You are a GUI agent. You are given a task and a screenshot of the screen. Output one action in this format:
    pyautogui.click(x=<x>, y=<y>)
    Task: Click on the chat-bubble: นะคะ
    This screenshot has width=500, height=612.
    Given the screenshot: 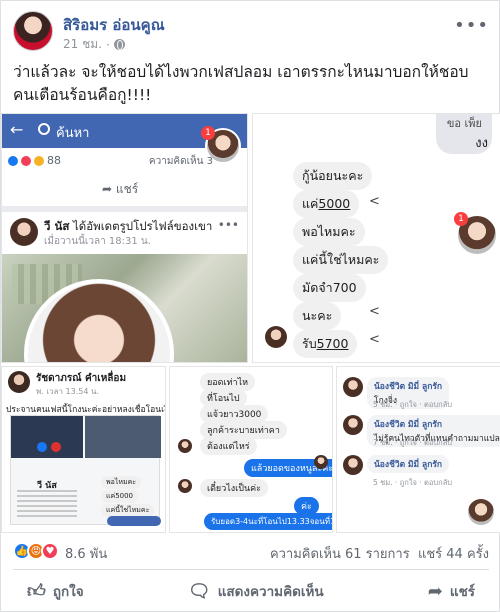 What is the action you would take?
    pyautogui.click(x=317, y=316)
    